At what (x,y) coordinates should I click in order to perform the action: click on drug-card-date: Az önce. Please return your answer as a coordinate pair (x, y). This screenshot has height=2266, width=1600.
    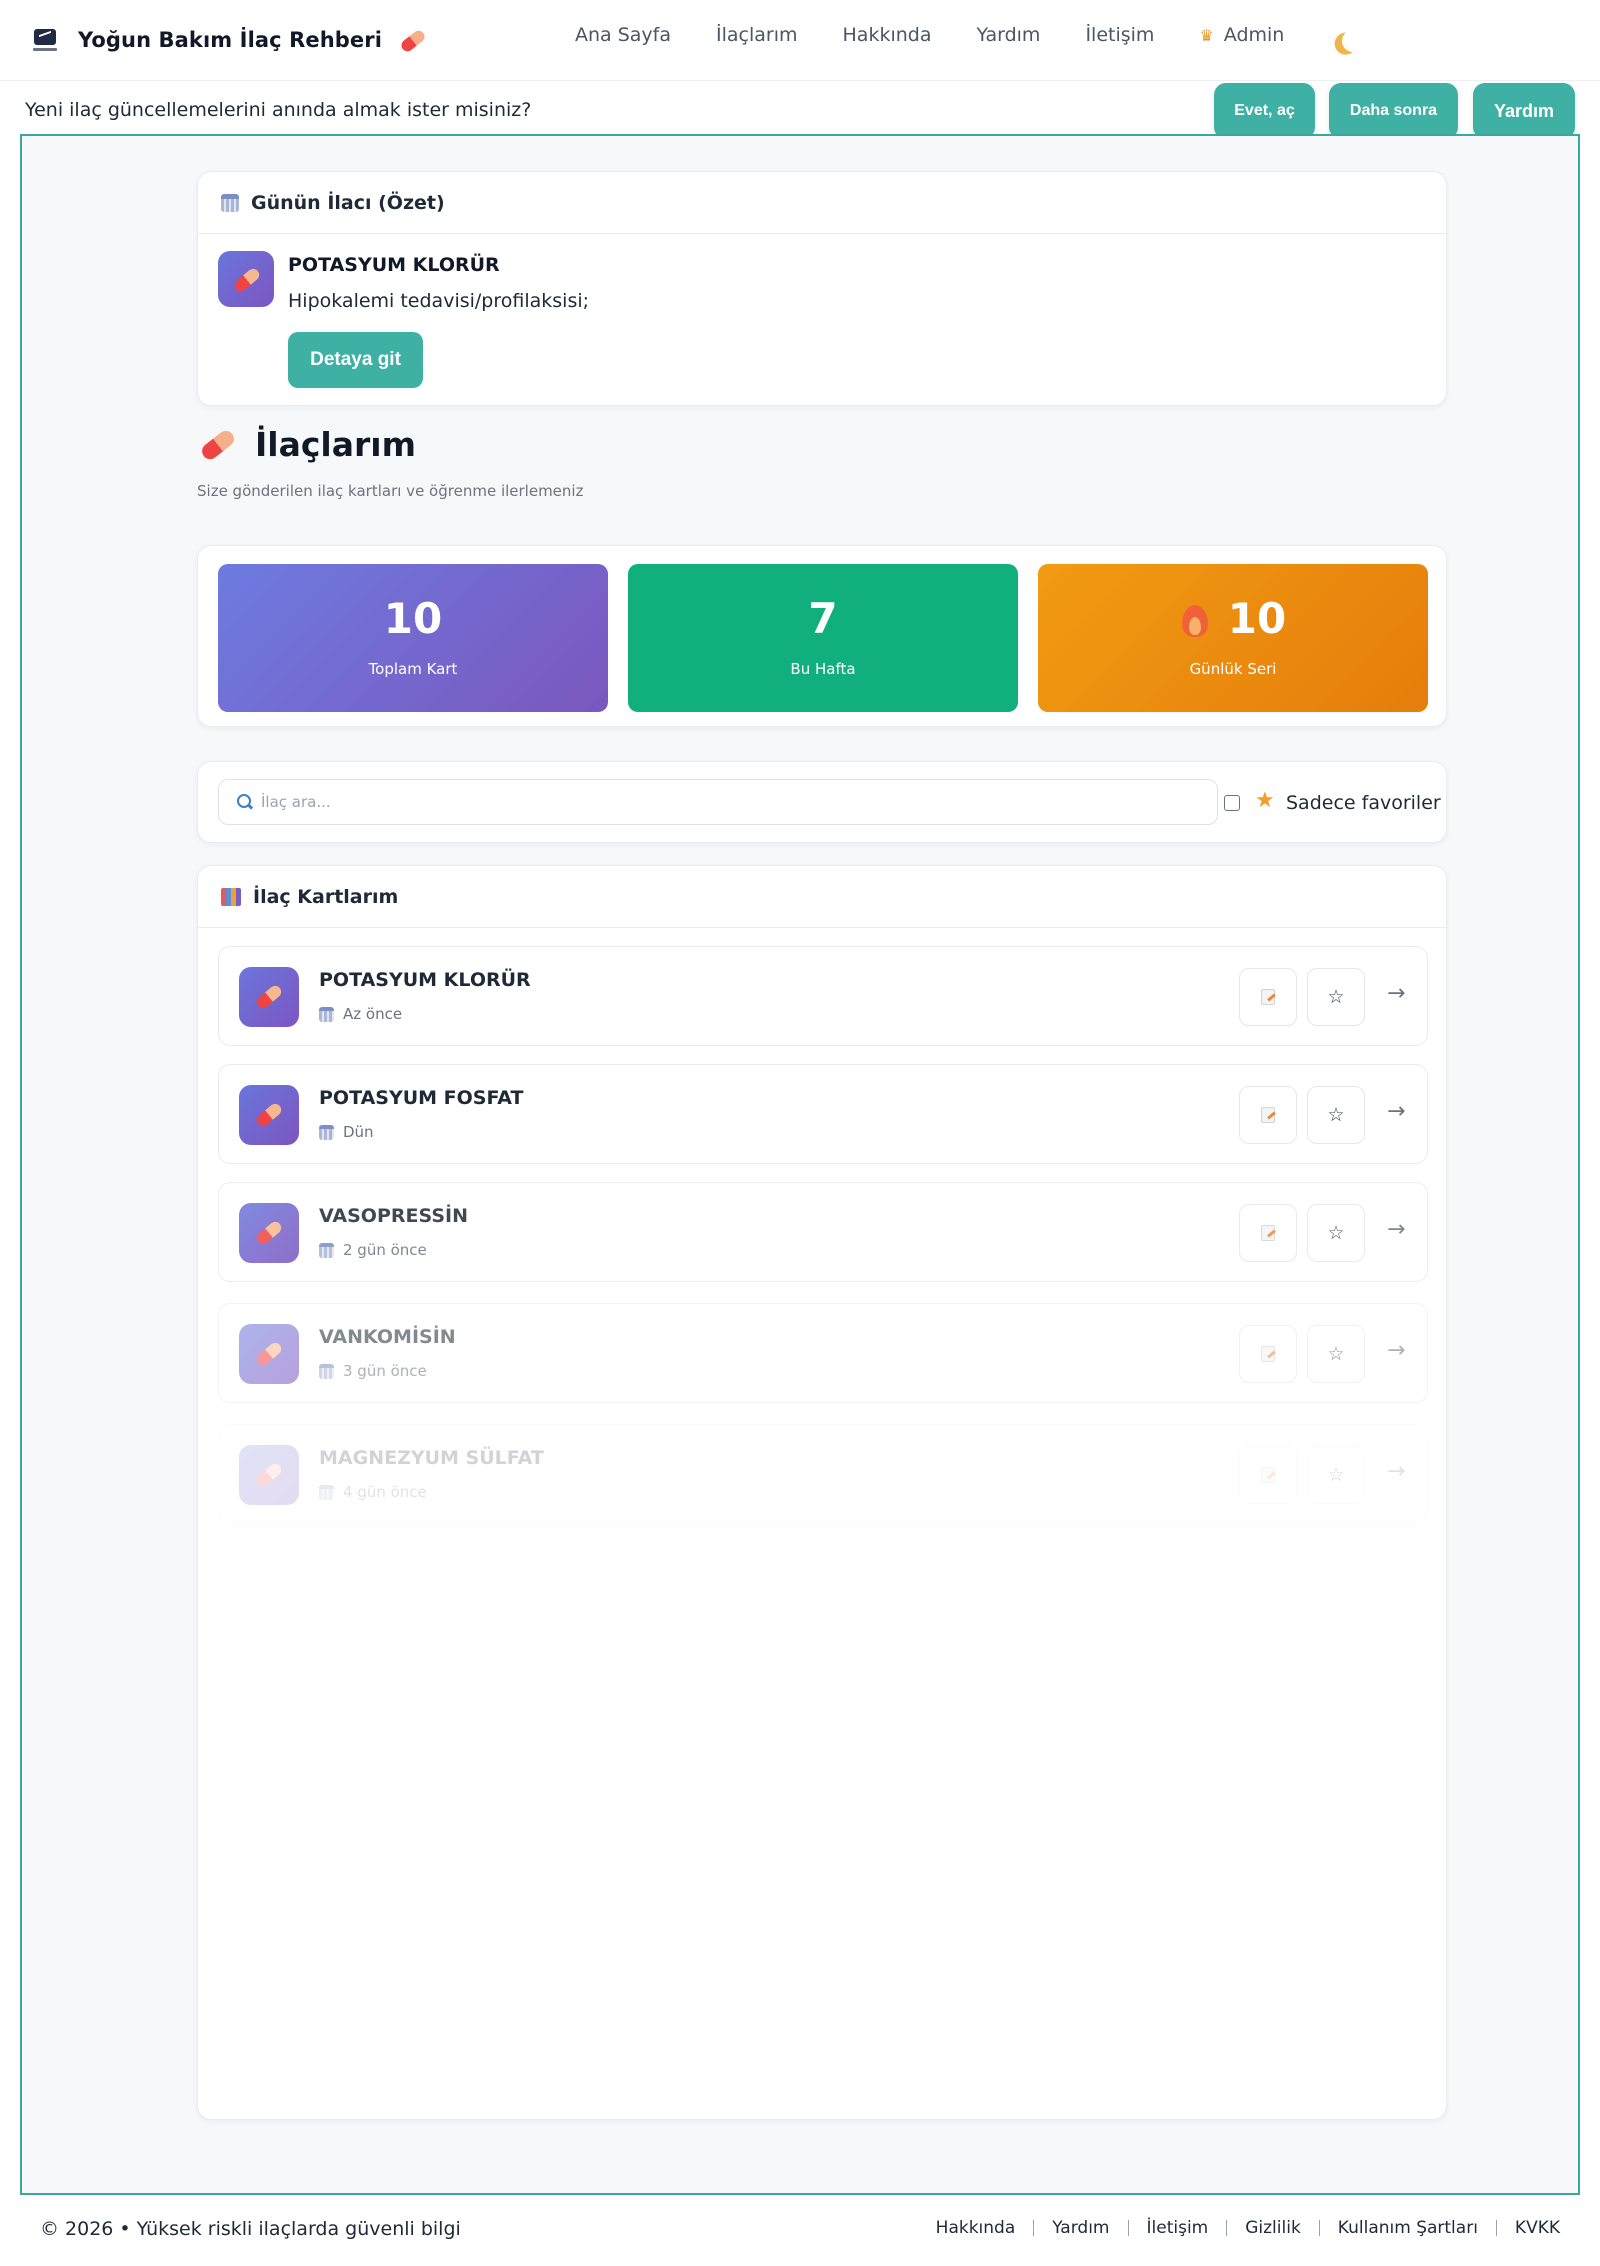
    Looking at the image, I should click on (360, 1014).